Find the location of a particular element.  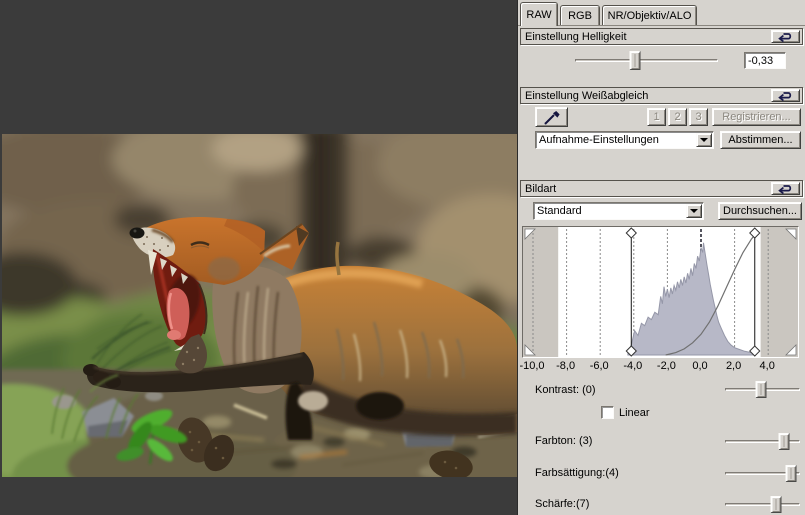

brightness-group-title: Einstellung Helligkeit is located at coordinates (576, 37).